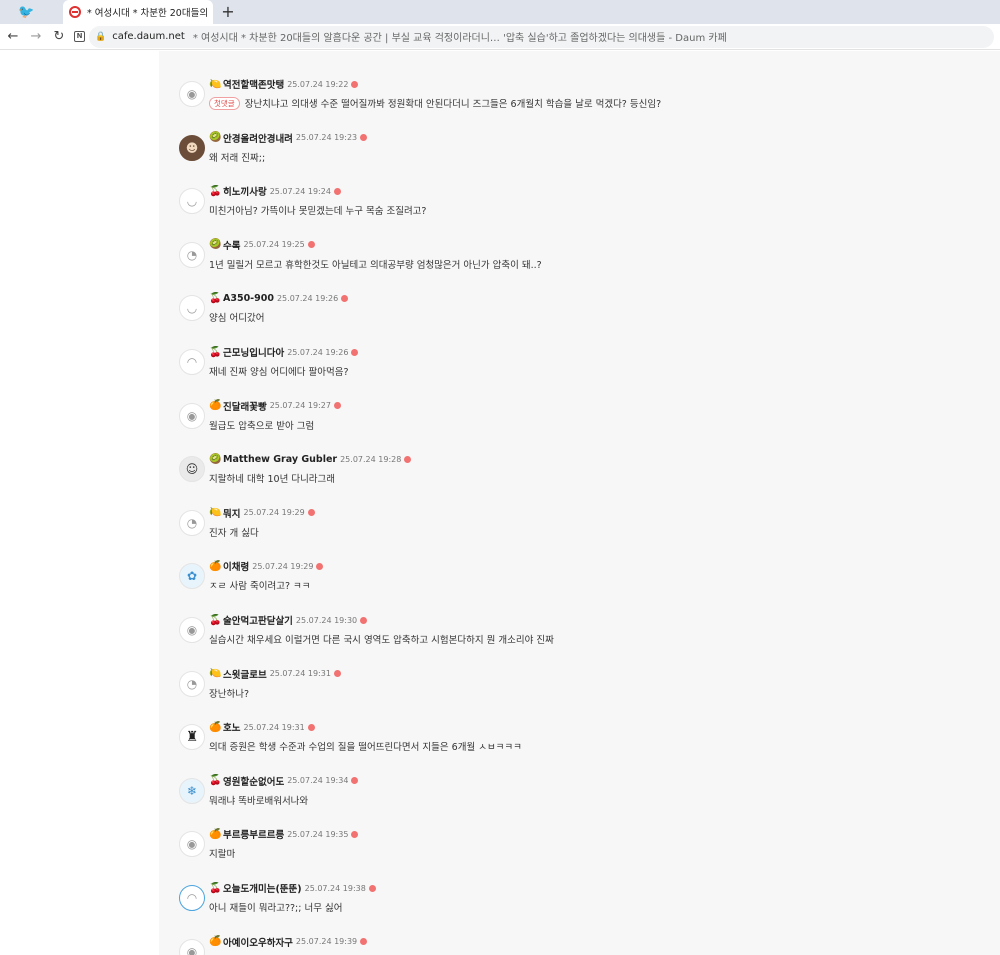 Image resolution: width=1000 pixels, height=955 pixels. What do you see at coordinates (258, 138) in the screenshot?
I see `nickname: 안경올려안경내려` at bounding box center [258, 138].